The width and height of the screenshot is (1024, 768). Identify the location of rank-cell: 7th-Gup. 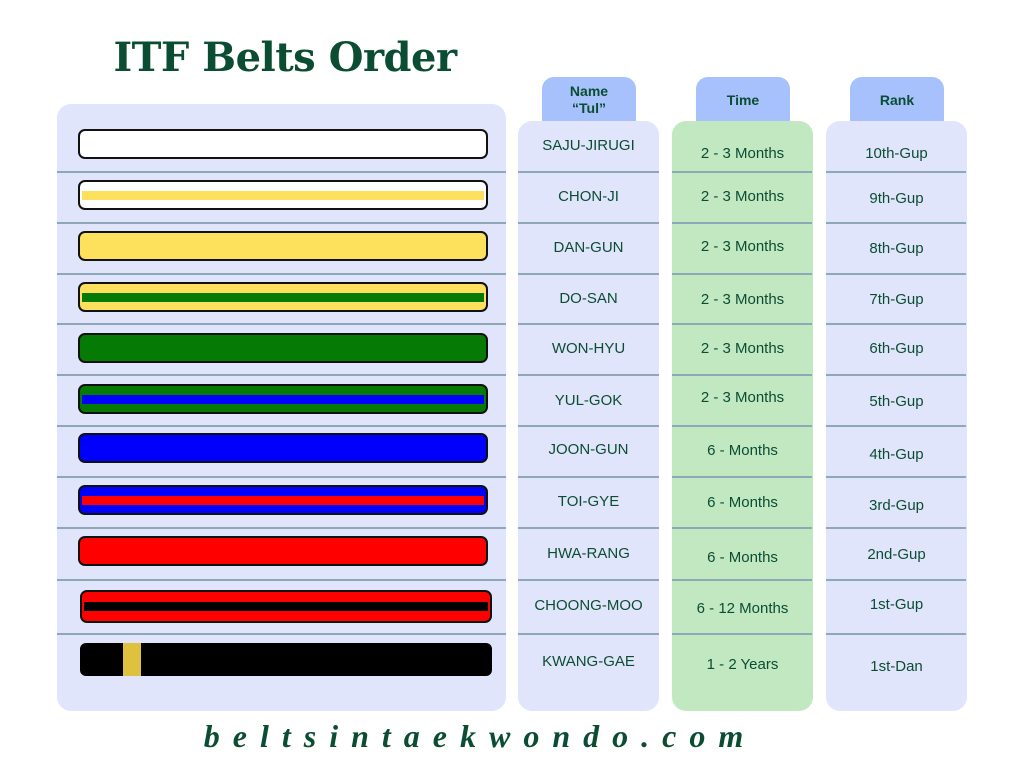
(896, 299).